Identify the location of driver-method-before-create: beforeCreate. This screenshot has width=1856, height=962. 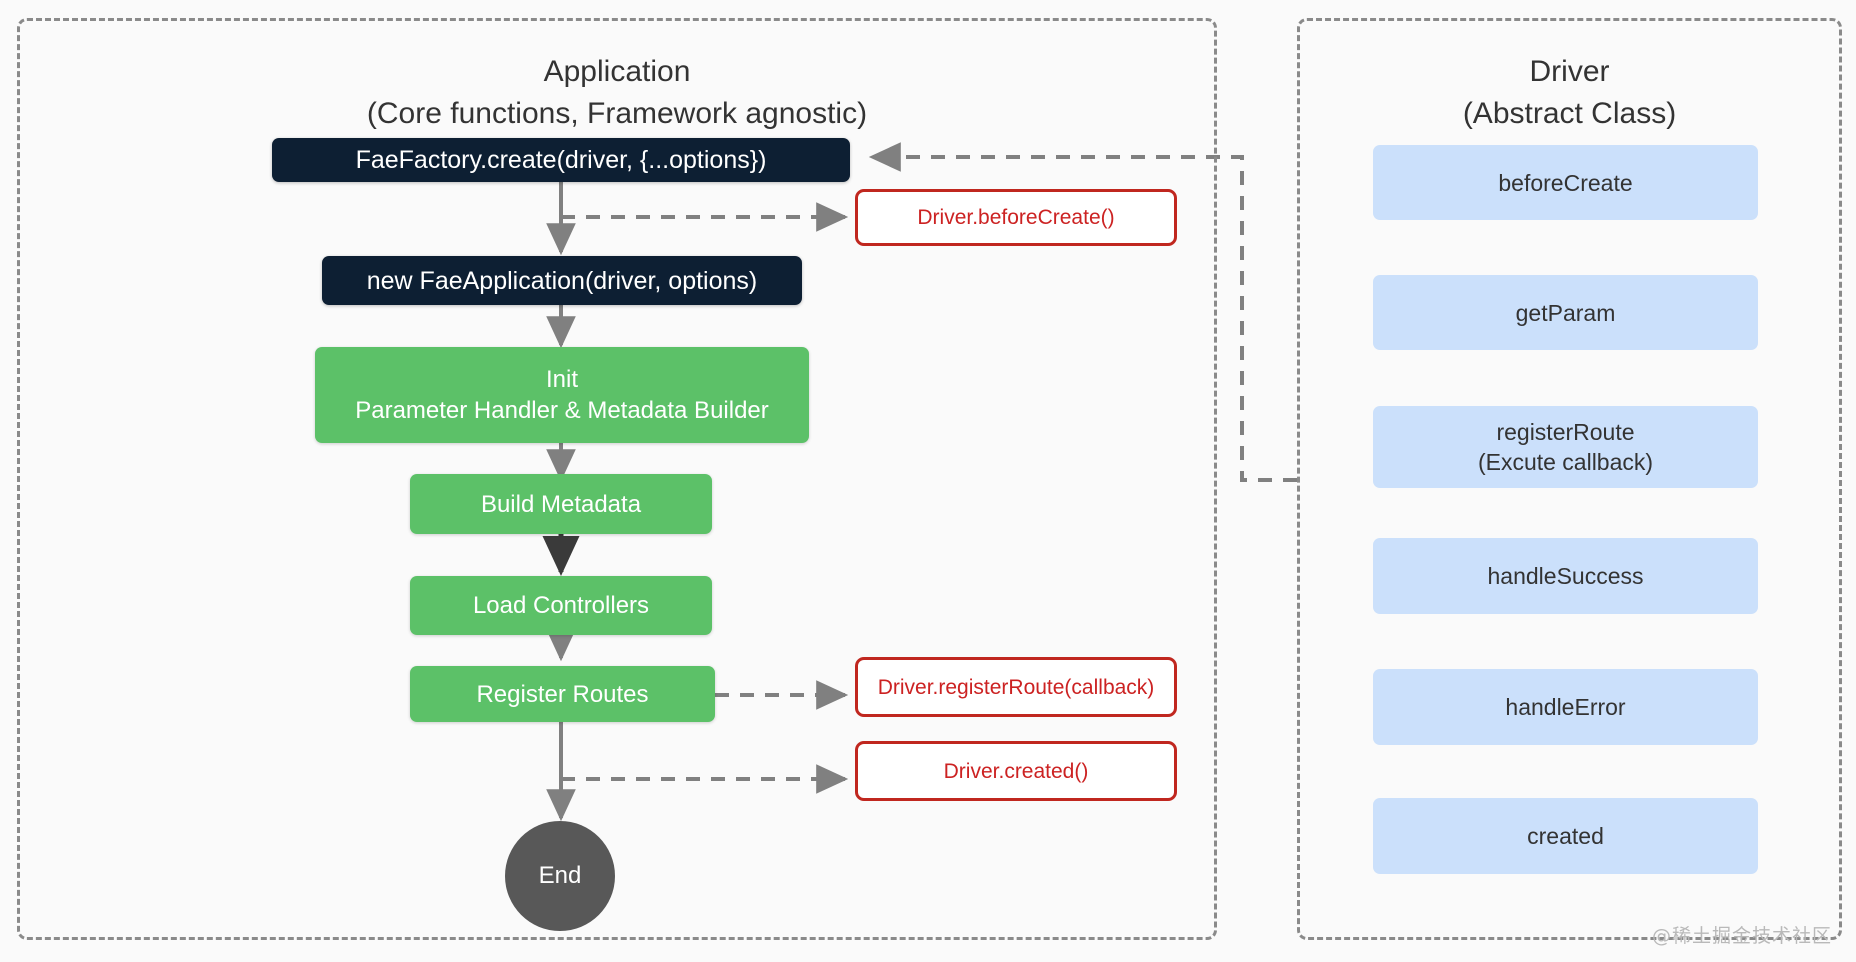
(1565, 182).